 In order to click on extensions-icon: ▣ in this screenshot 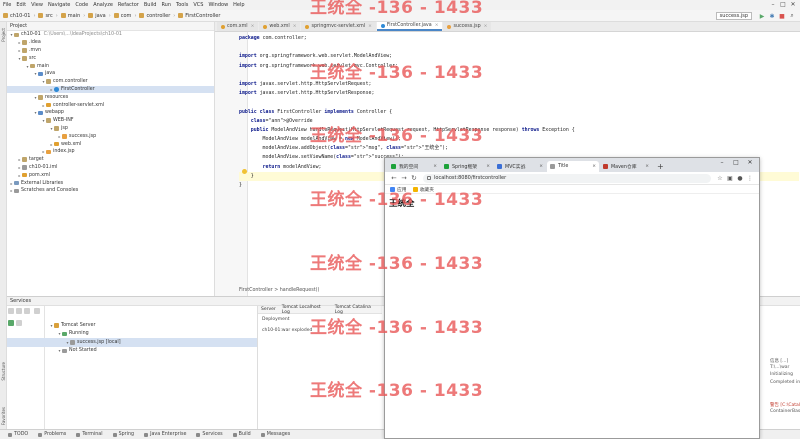, I will do `click(730, 178)`.